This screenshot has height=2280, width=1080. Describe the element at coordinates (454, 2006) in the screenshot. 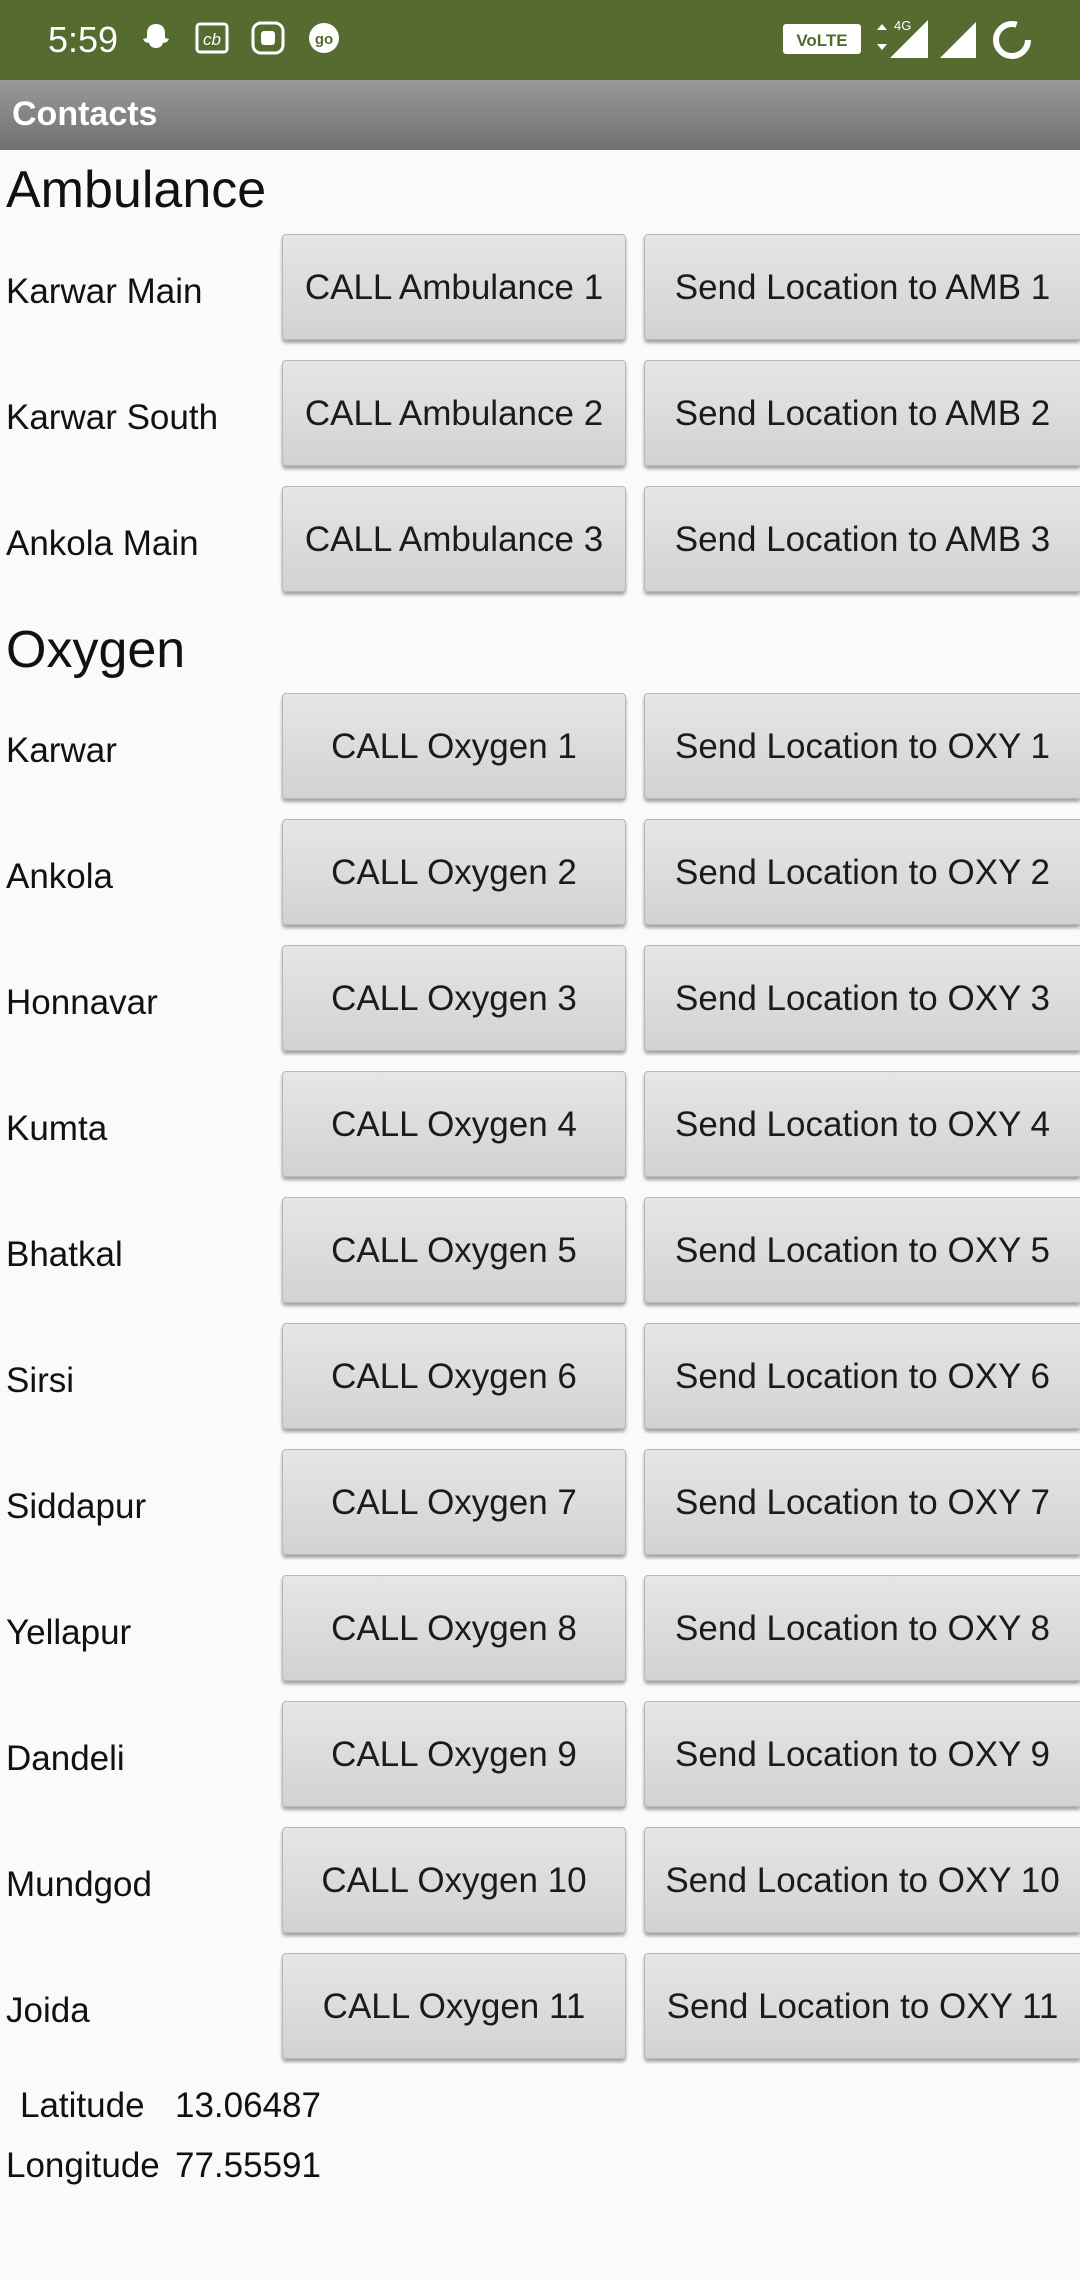

I see `call-oxygen-11-button: CALL Oxygen 11` at that location.